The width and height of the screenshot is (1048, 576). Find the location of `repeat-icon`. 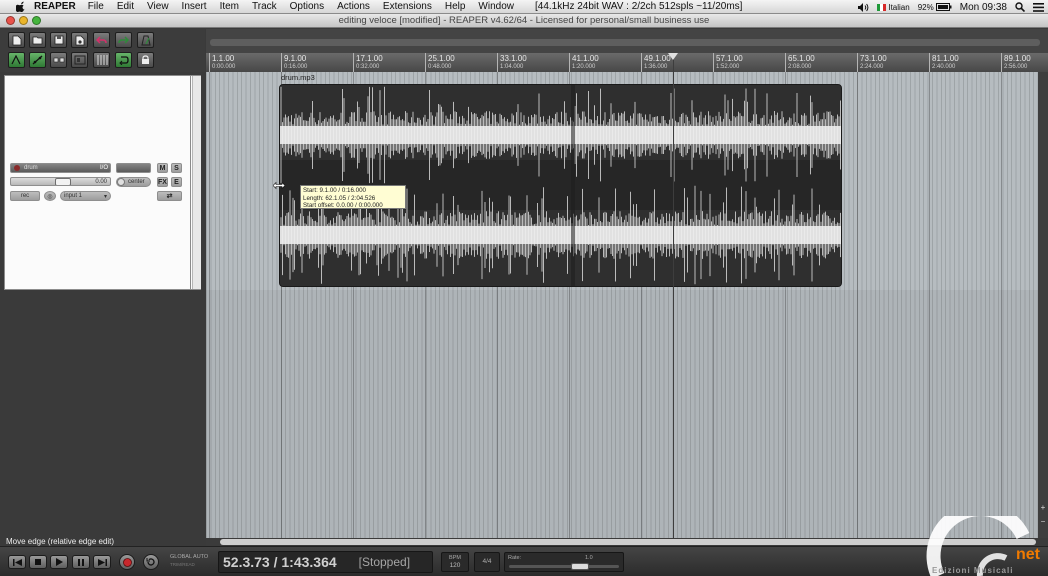

repeat-icon is located at coordinates (151, 562).